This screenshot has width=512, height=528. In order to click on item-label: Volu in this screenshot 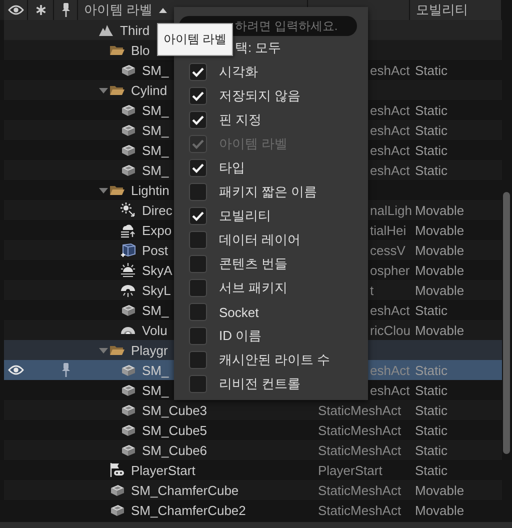, I will do `click(155, 330)`.